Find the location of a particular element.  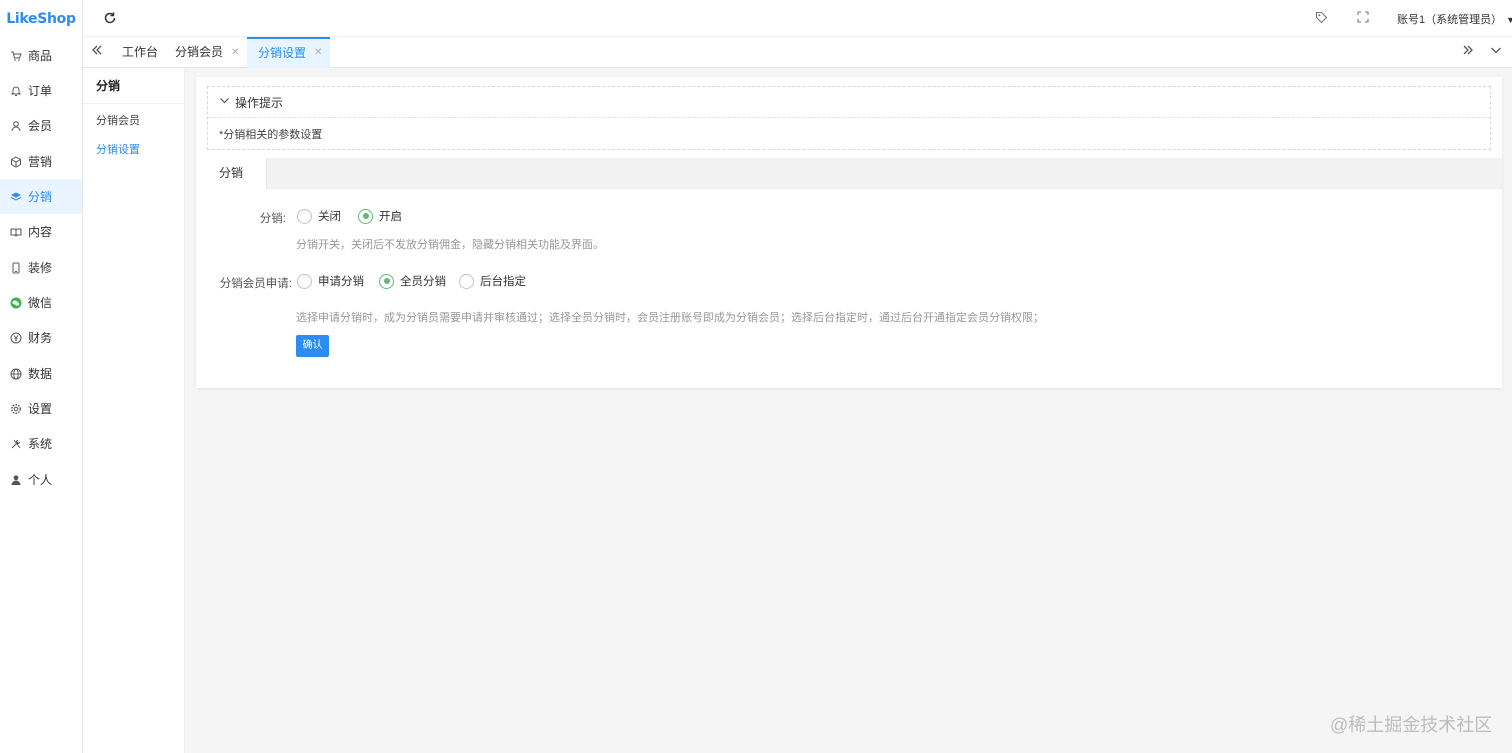

radio-off: 关闭 is located at coordinates (319, 216).